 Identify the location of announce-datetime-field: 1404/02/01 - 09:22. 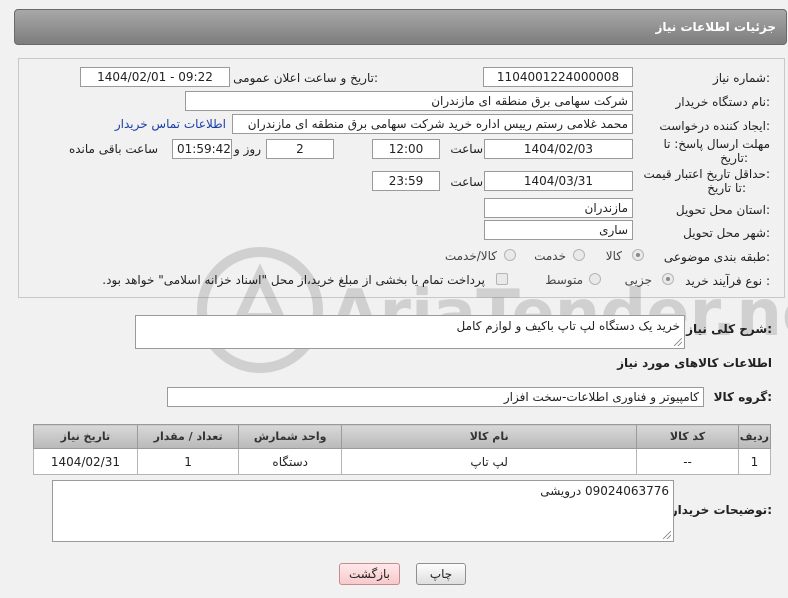
(155, 77).